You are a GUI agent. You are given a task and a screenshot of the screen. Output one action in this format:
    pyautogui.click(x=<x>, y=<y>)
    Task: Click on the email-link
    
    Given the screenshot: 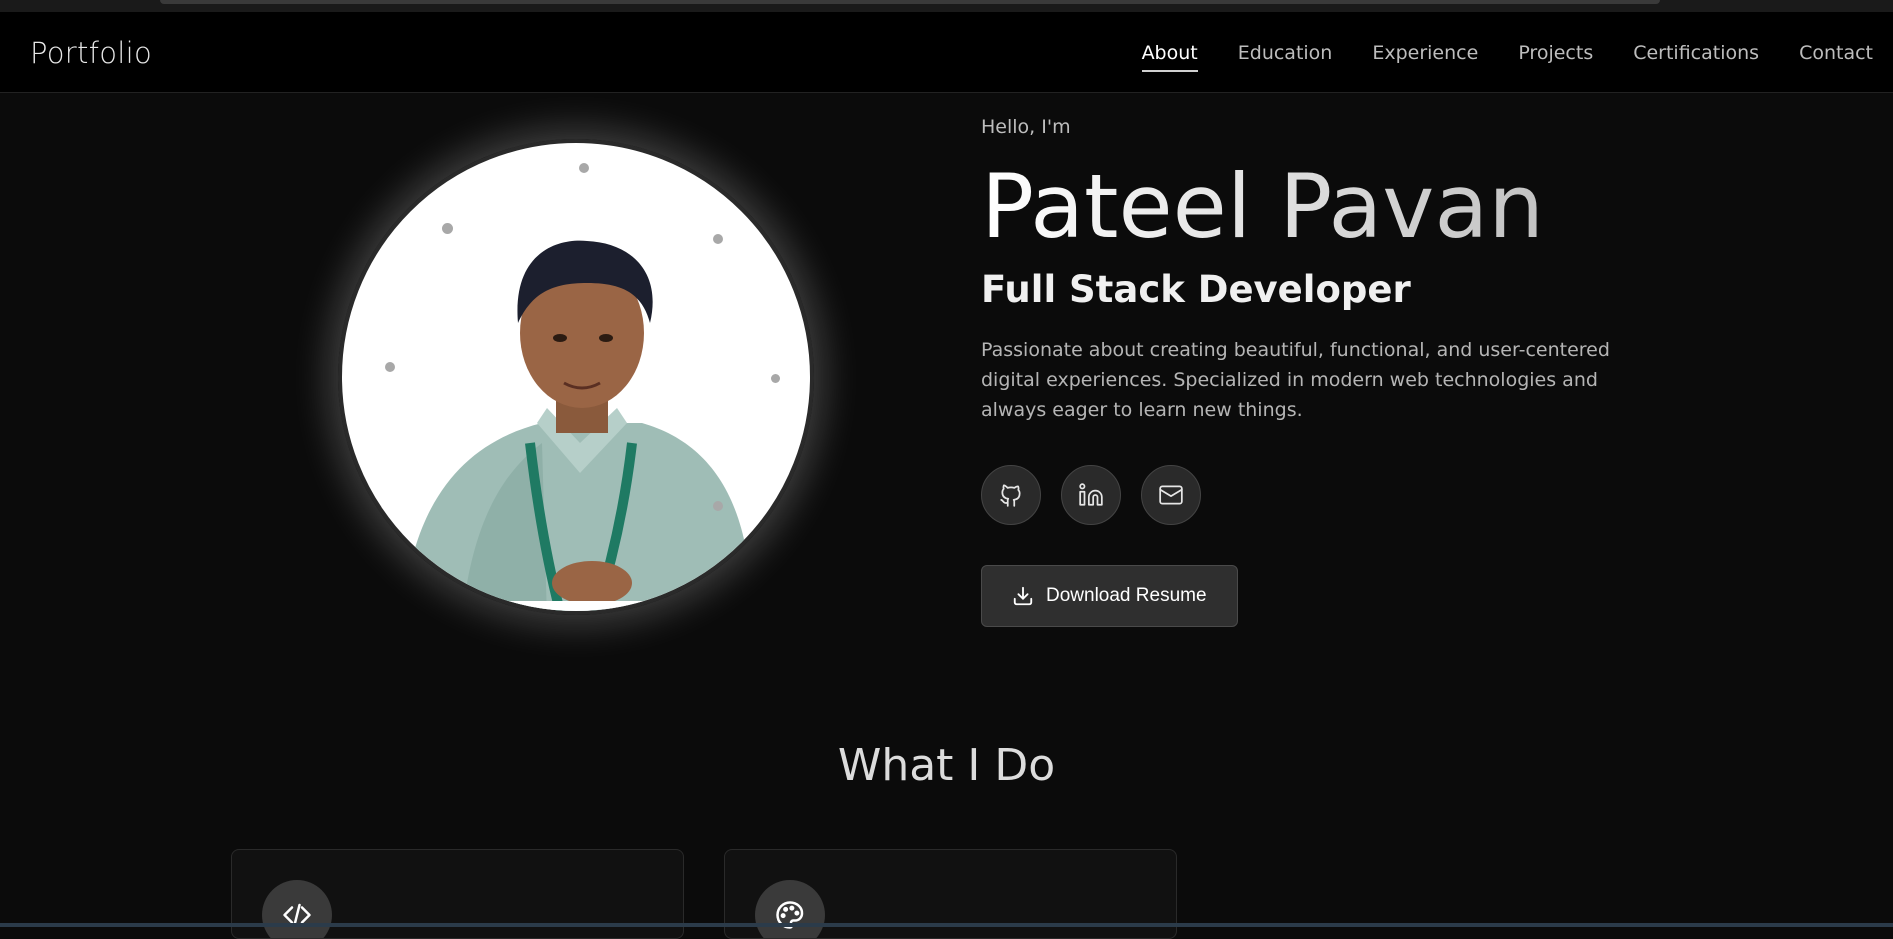 What is the action you would take?
    pyautogui.click(x=1171, y=495)
    